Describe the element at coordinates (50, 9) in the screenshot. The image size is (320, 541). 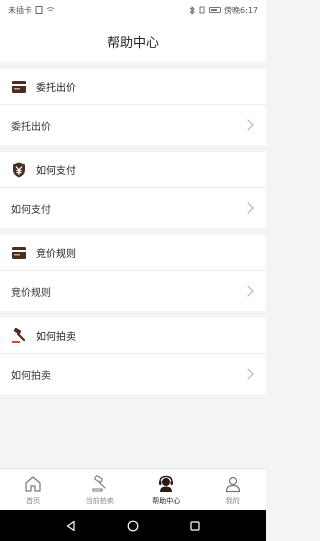
I see `wifi-off-icon` at that location.